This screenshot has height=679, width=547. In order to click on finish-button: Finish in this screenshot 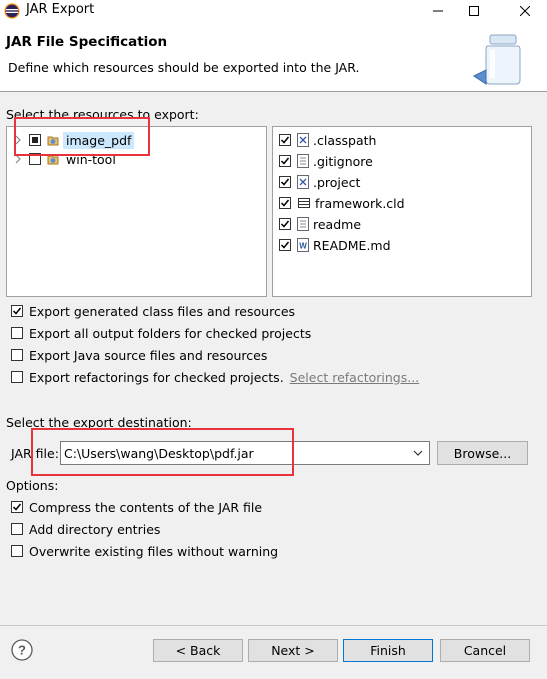, I will do `click(388, 650)`.